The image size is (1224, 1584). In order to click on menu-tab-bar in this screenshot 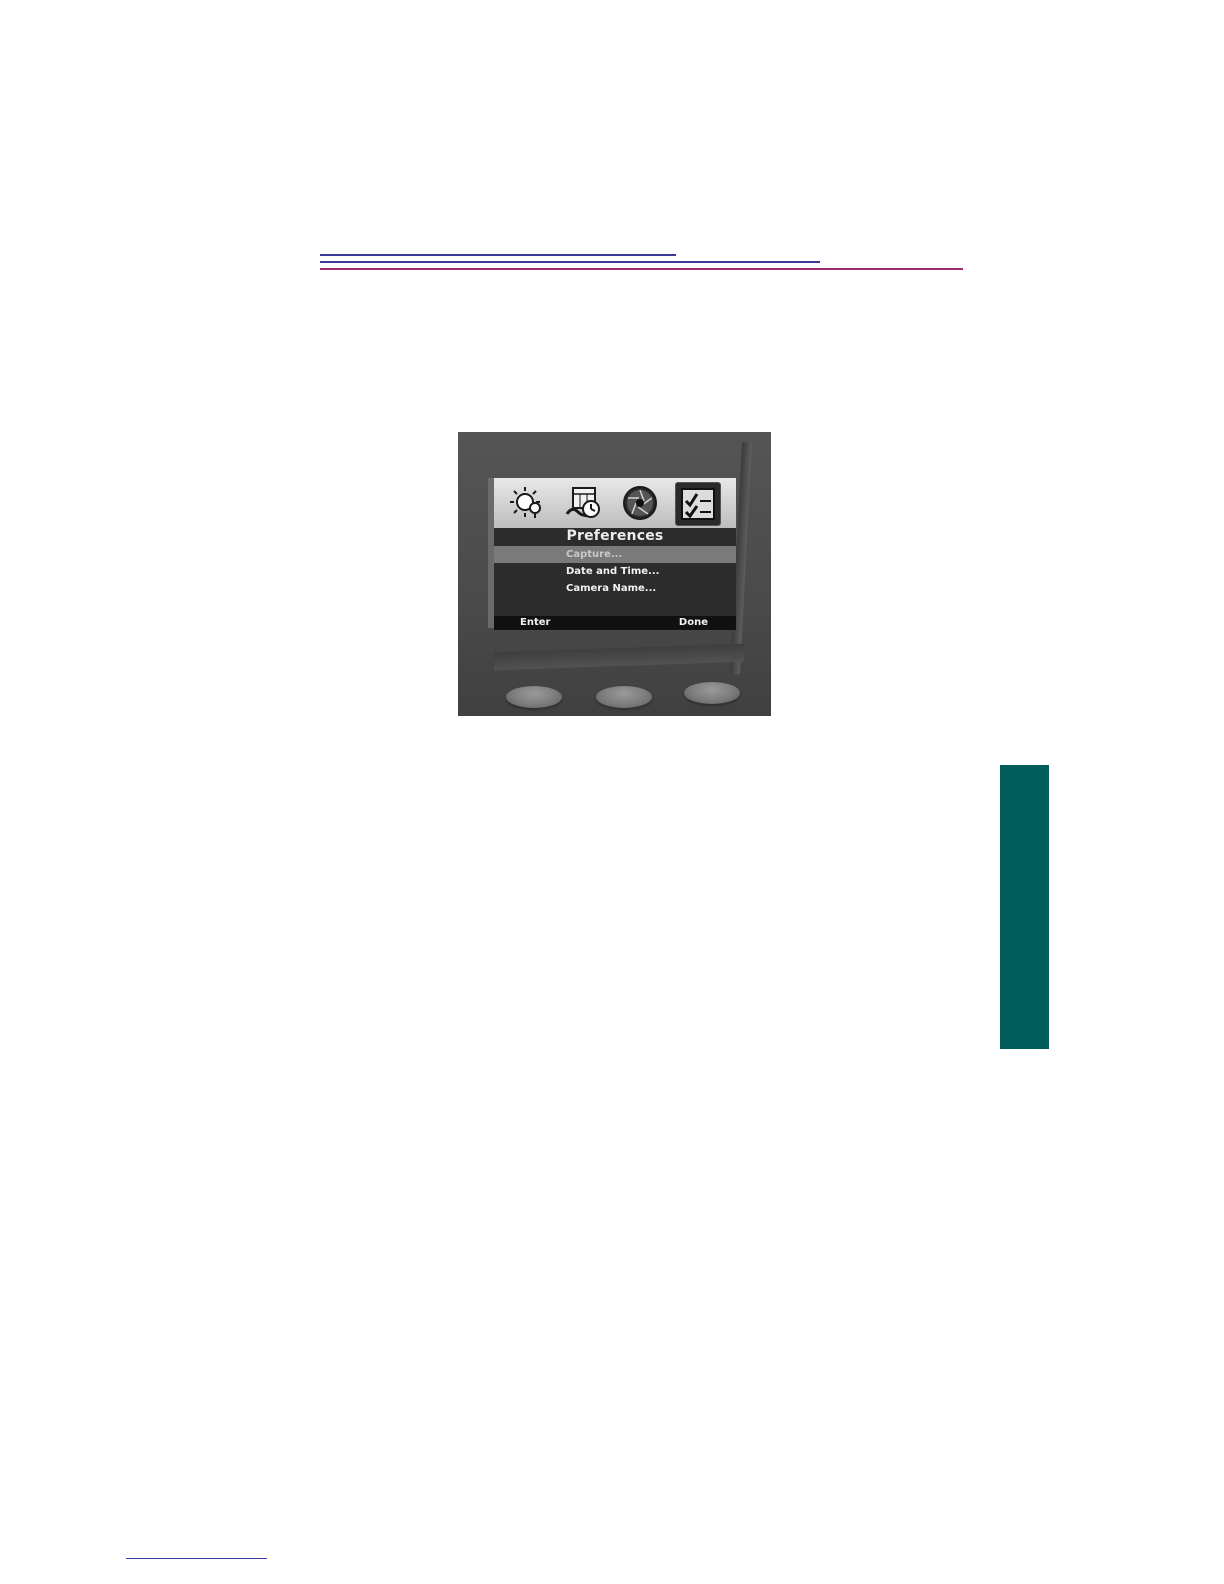, I will do `click(615, 503)`.